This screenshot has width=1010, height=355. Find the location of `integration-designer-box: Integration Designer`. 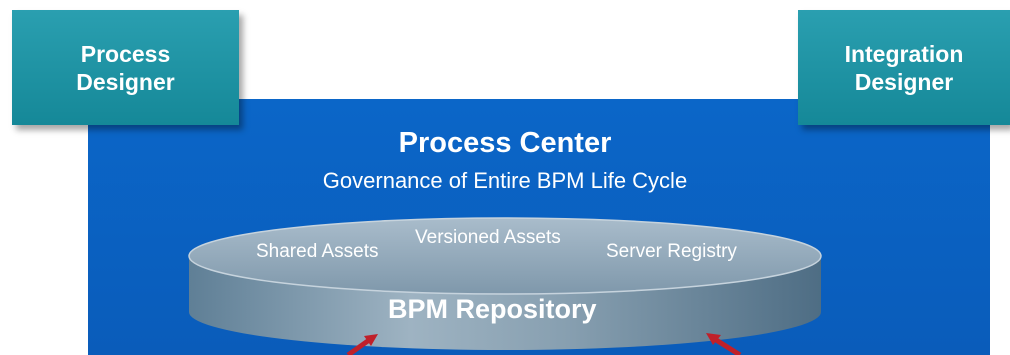

integration-designer-box: Integration Designer is located at coordinates (904, 67).